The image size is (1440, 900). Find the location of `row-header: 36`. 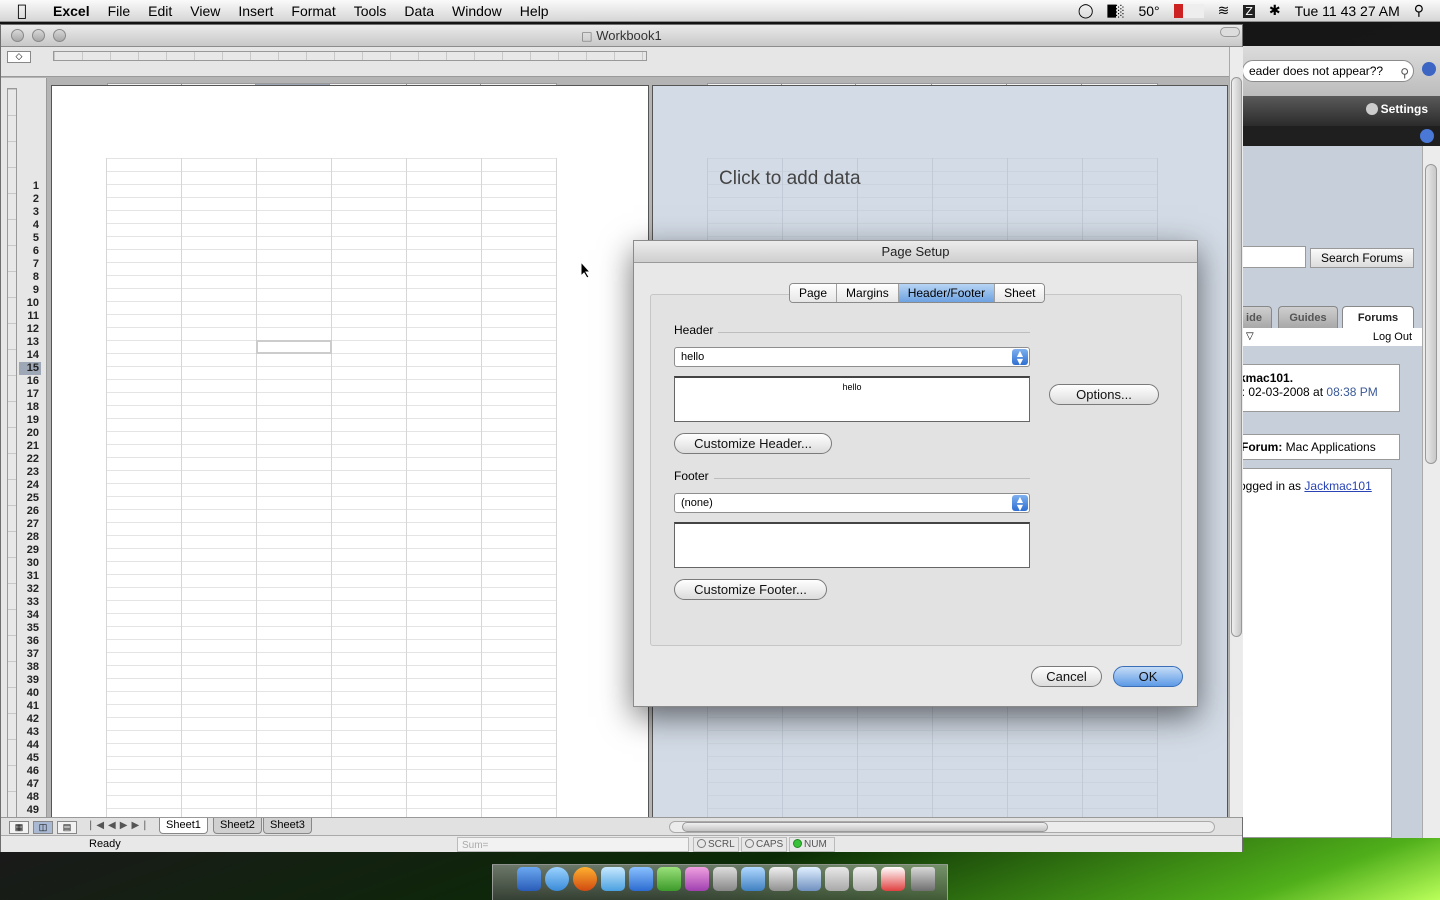

row-header: 36 is located at coordinates (30, 641).